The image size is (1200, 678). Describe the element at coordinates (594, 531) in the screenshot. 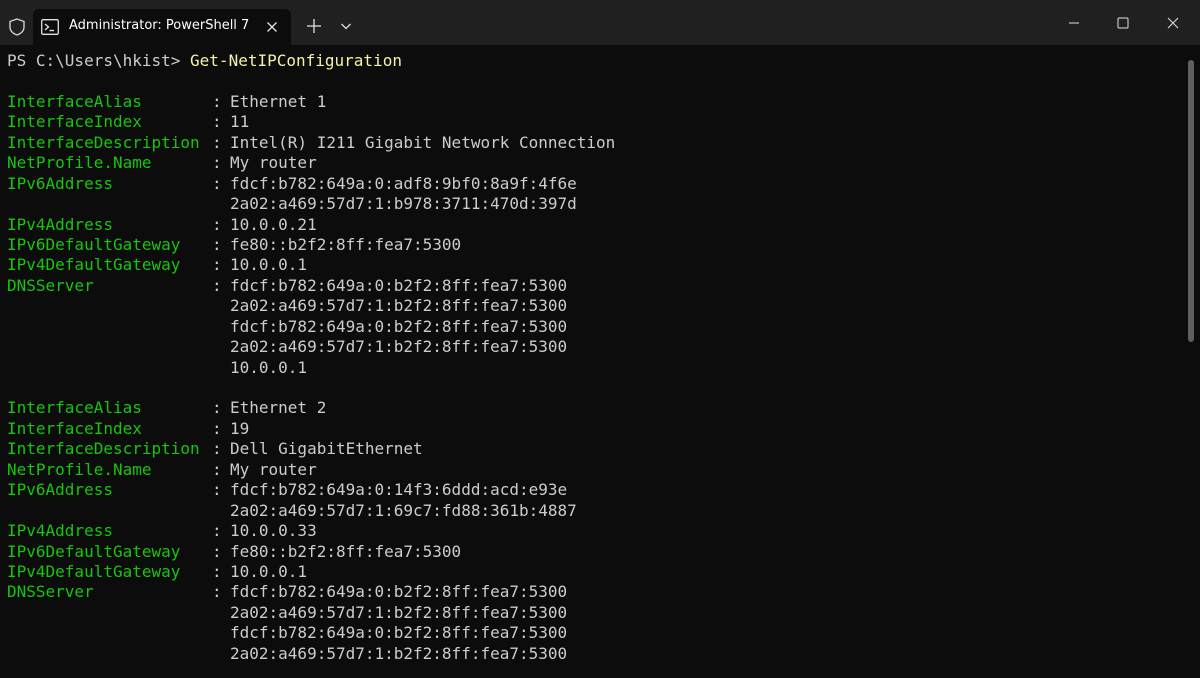

I see `property-row: IPv4Address:10.0.0.33` at that location.